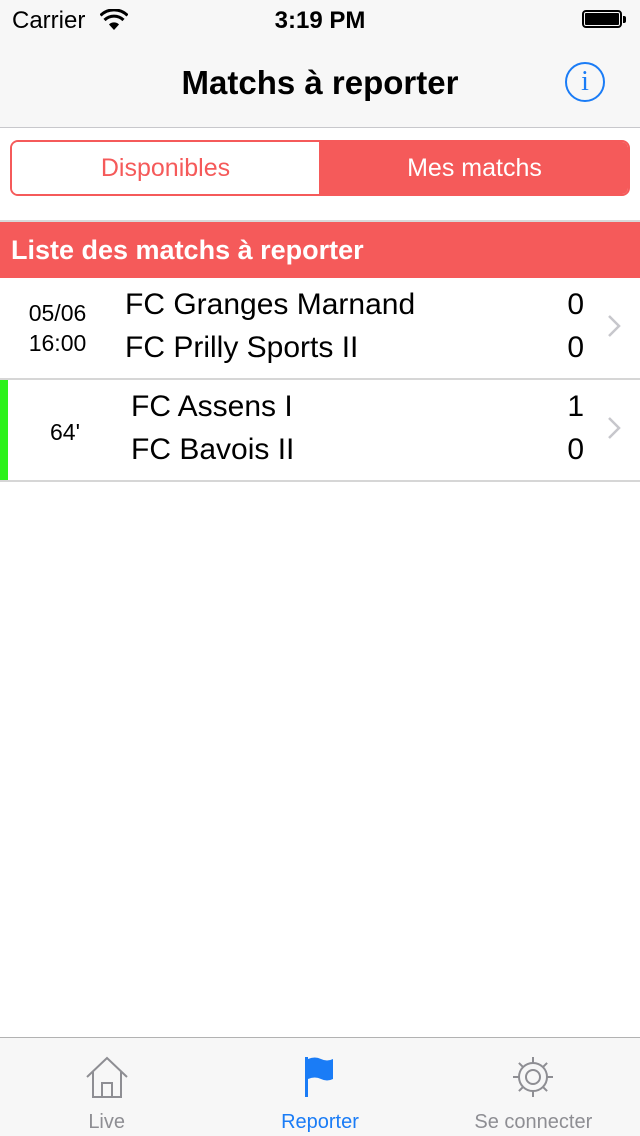 This screenshot has height=1136, width=640. I want to click on tab-live: Live, so click(106, 1087).